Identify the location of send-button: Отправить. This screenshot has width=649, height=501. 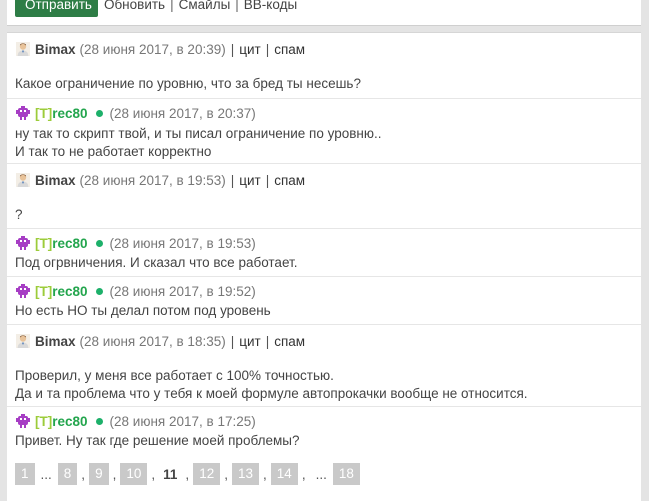
(56, 8).